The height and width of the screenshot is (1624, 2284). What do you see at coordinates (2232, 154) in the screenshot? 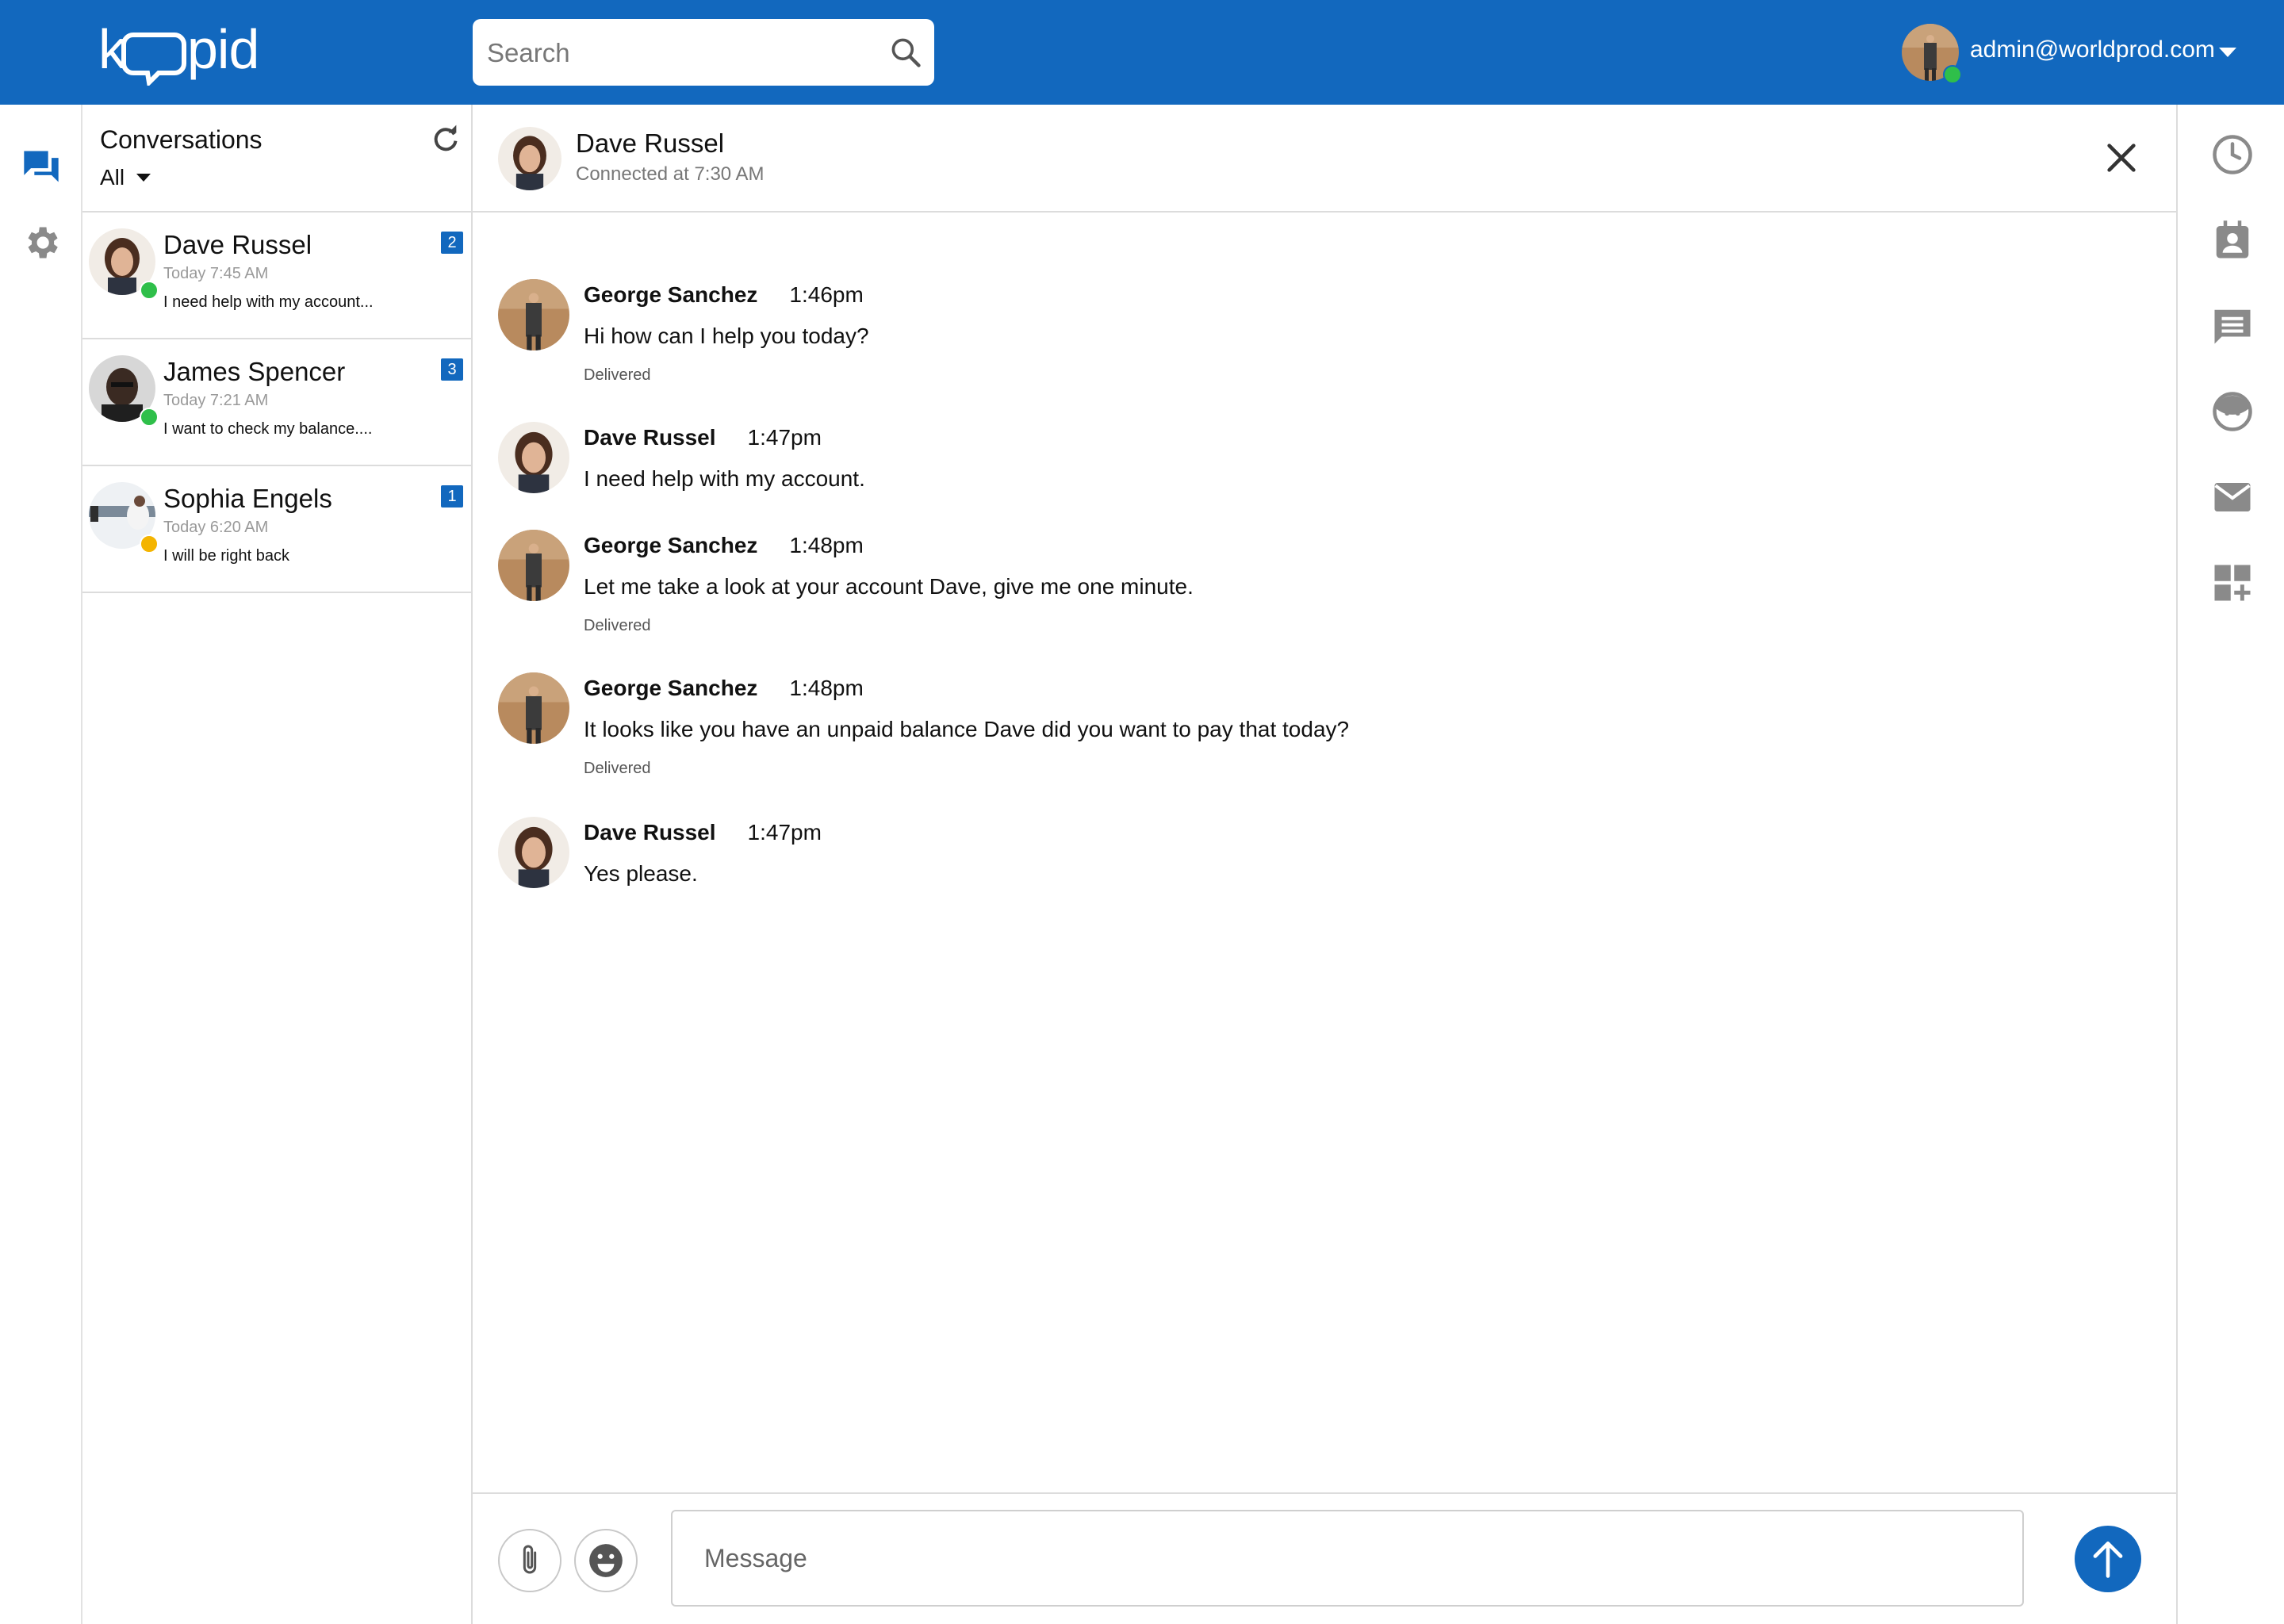
I see `clock-icon` at bounding box center [2232, 154].